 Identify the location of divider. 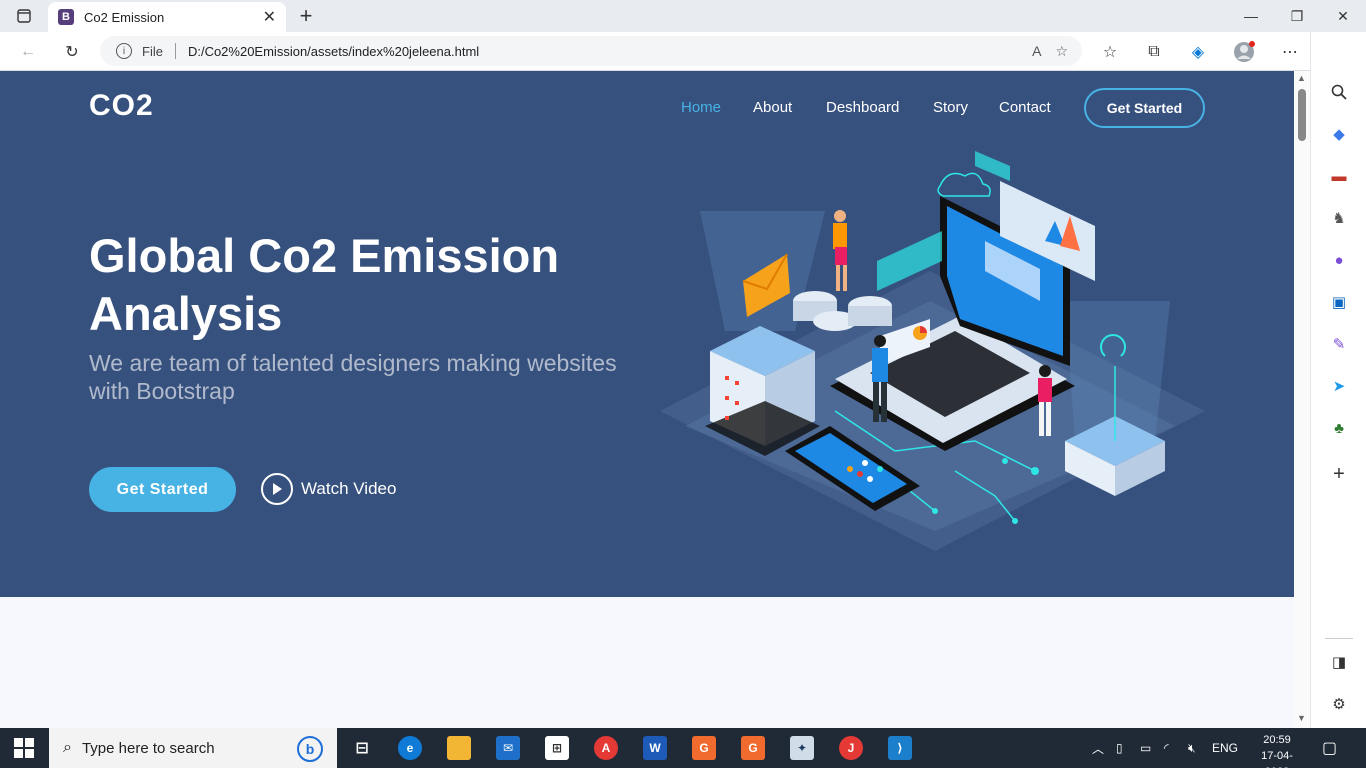
(175, 51).